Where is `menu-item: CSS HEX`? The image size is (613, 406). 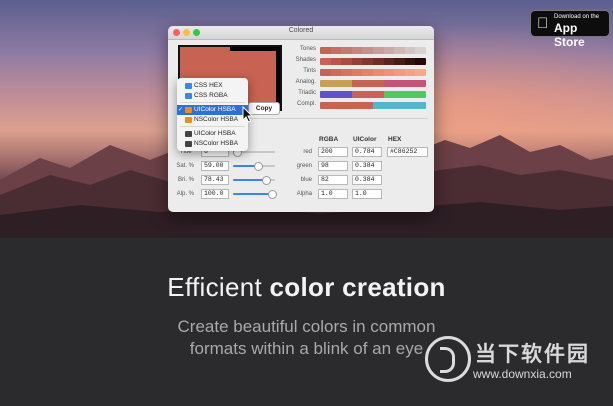
menu-item: CSS HEX is located at coordinates (212, 86).